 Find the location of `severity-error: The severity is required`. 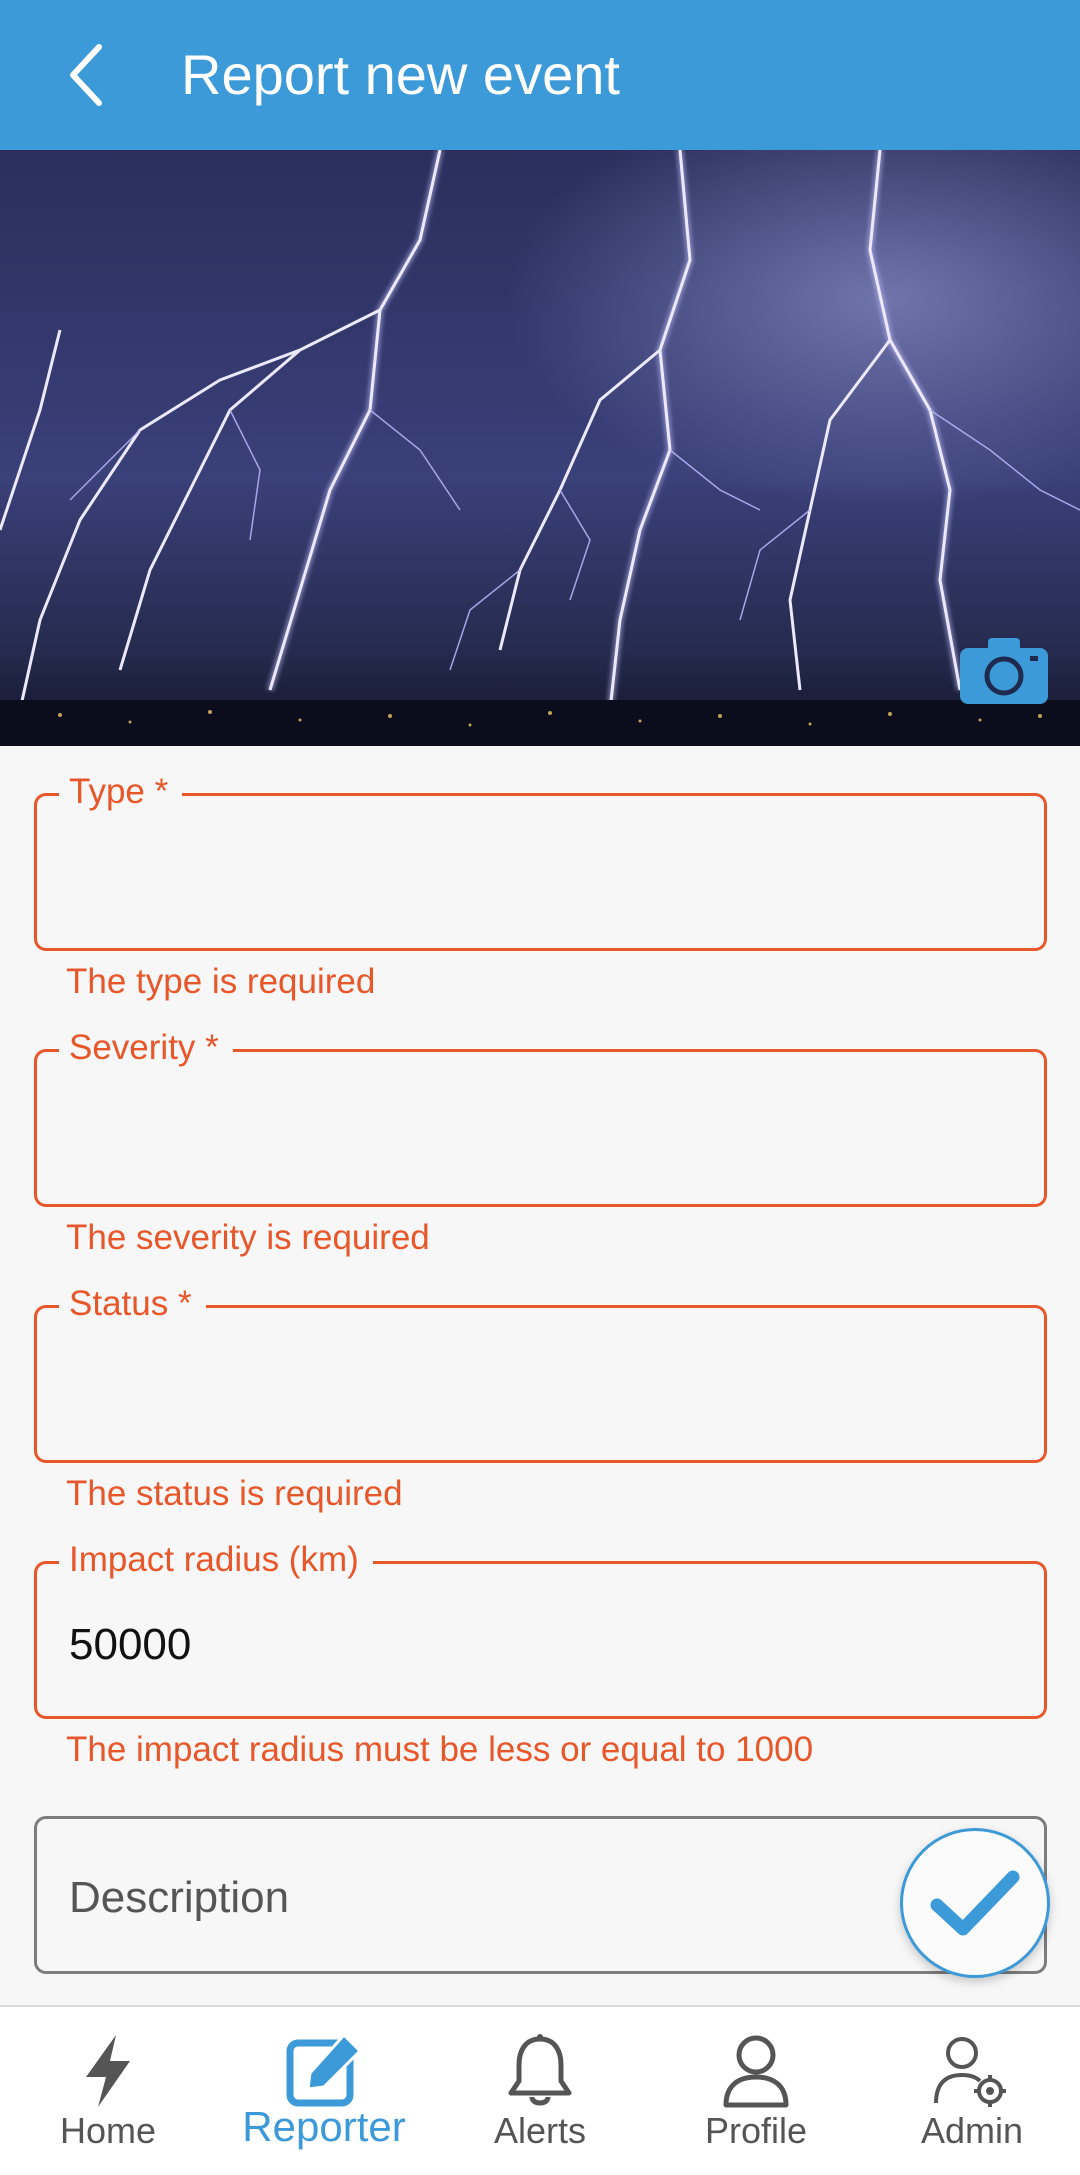

severity-error: The severity is required is located at coordinates (248, 1237).